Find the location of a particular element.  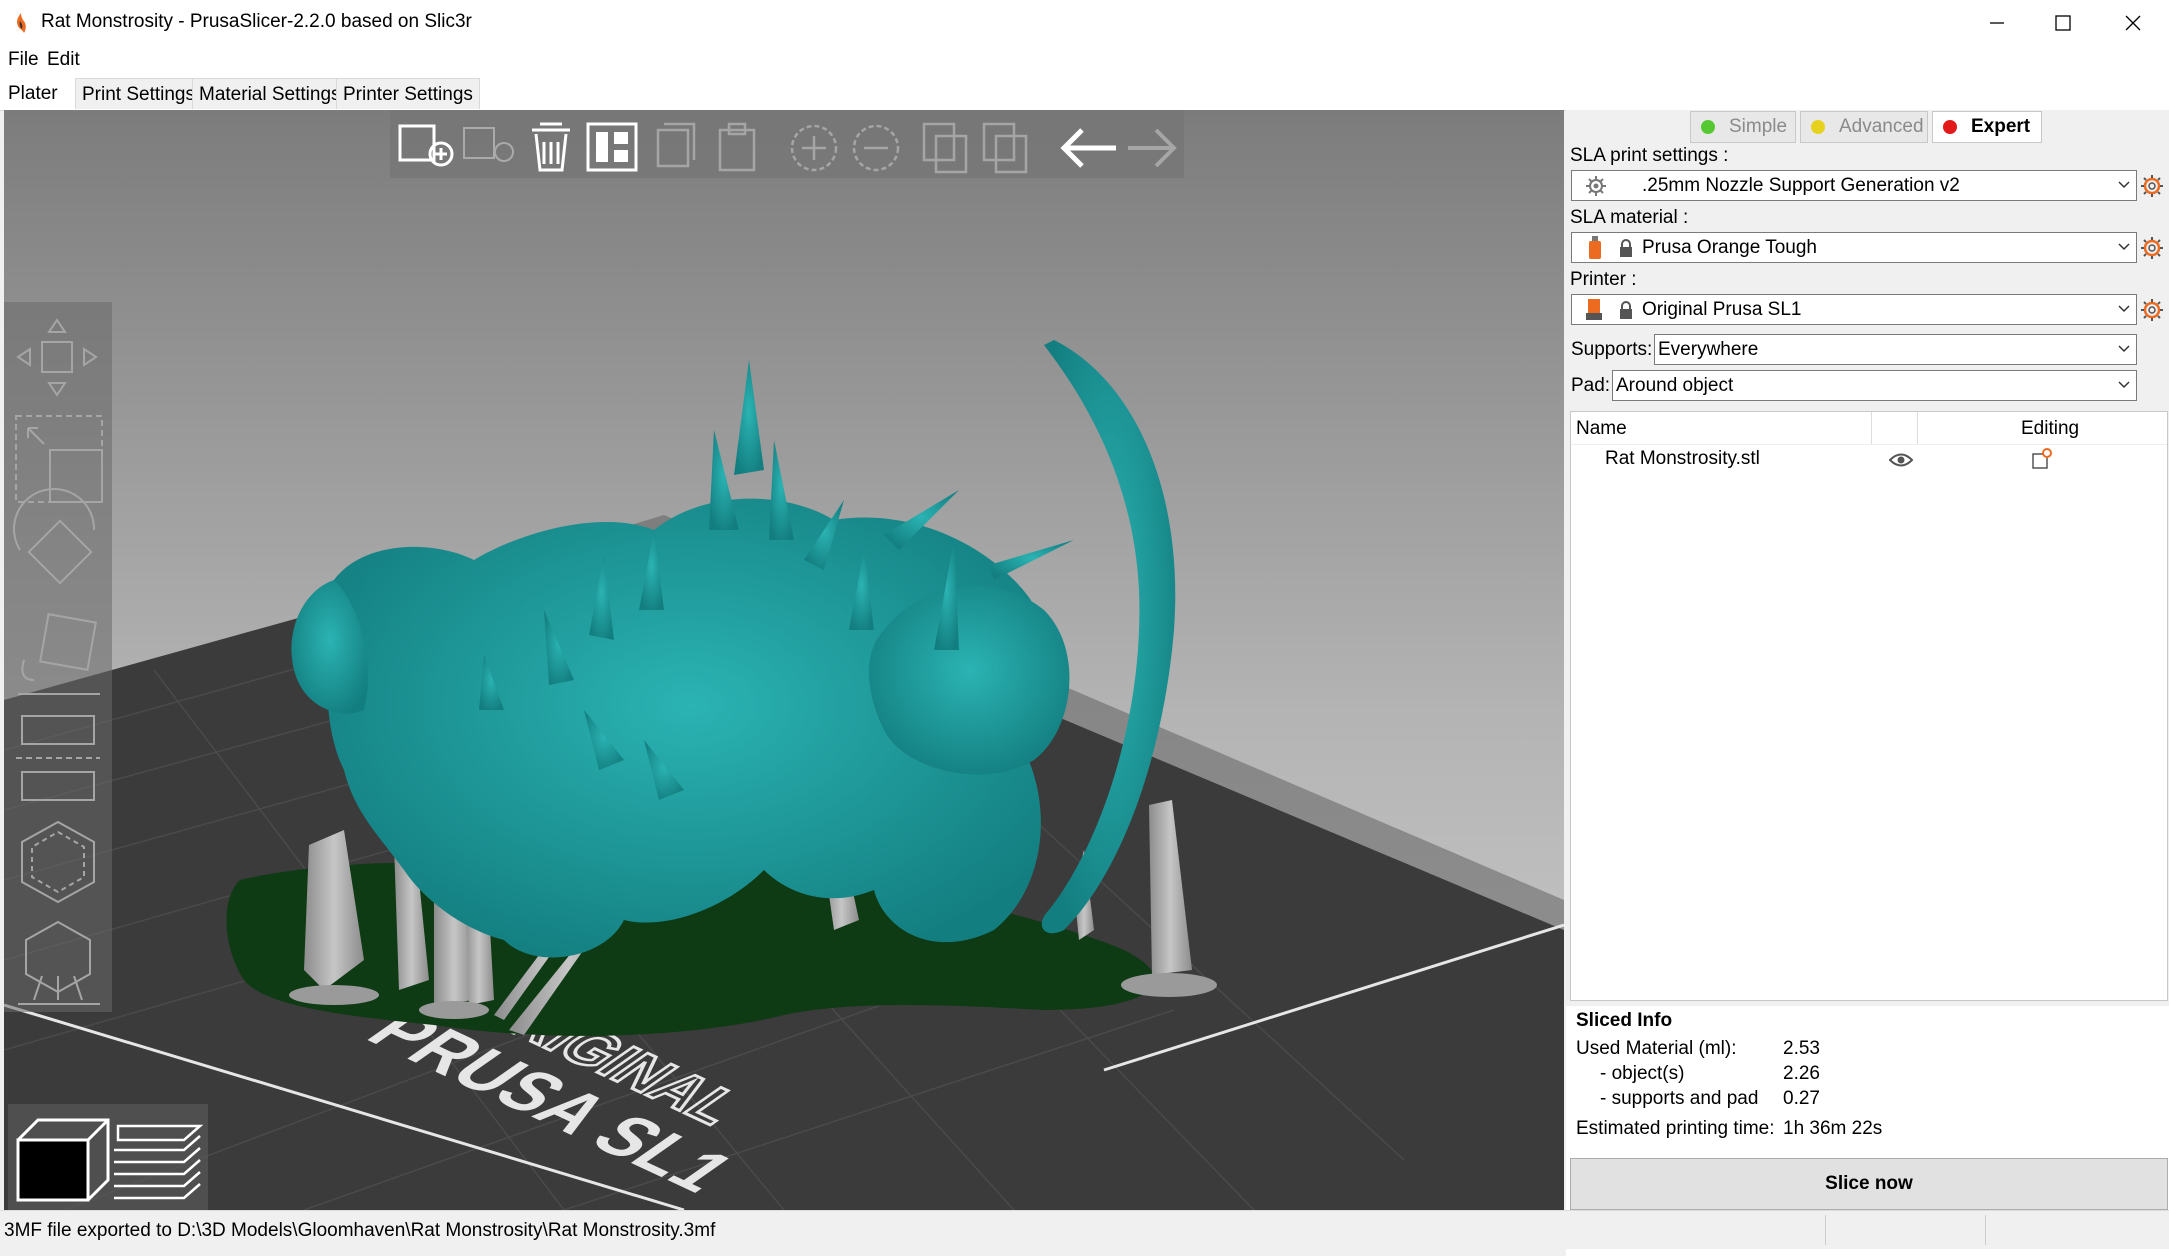

maximize-icon is located at coordinates (2063, 23).